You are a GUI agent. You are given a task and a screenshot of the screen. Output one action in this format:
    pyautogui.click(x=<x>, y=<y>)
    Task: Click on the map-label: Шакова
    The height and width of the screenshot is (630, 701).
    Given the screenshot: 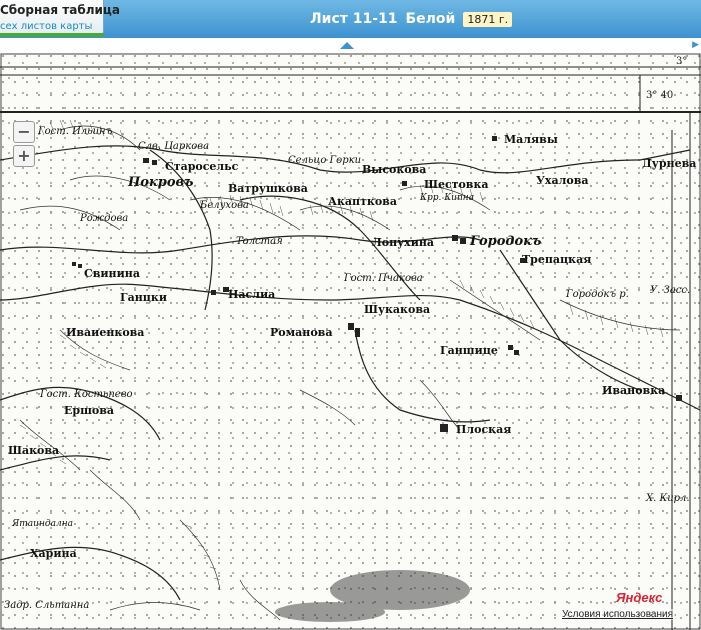 What is the action you would take?
    pyautogui.click(x=34, y=450)
    